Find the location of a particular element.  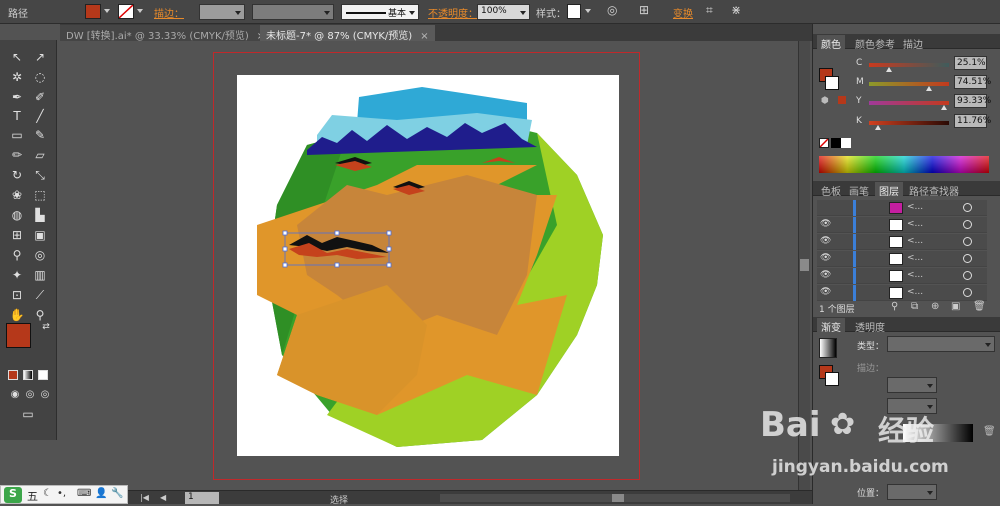

horizontal-scrollbar is located at coordinates (615, 498).